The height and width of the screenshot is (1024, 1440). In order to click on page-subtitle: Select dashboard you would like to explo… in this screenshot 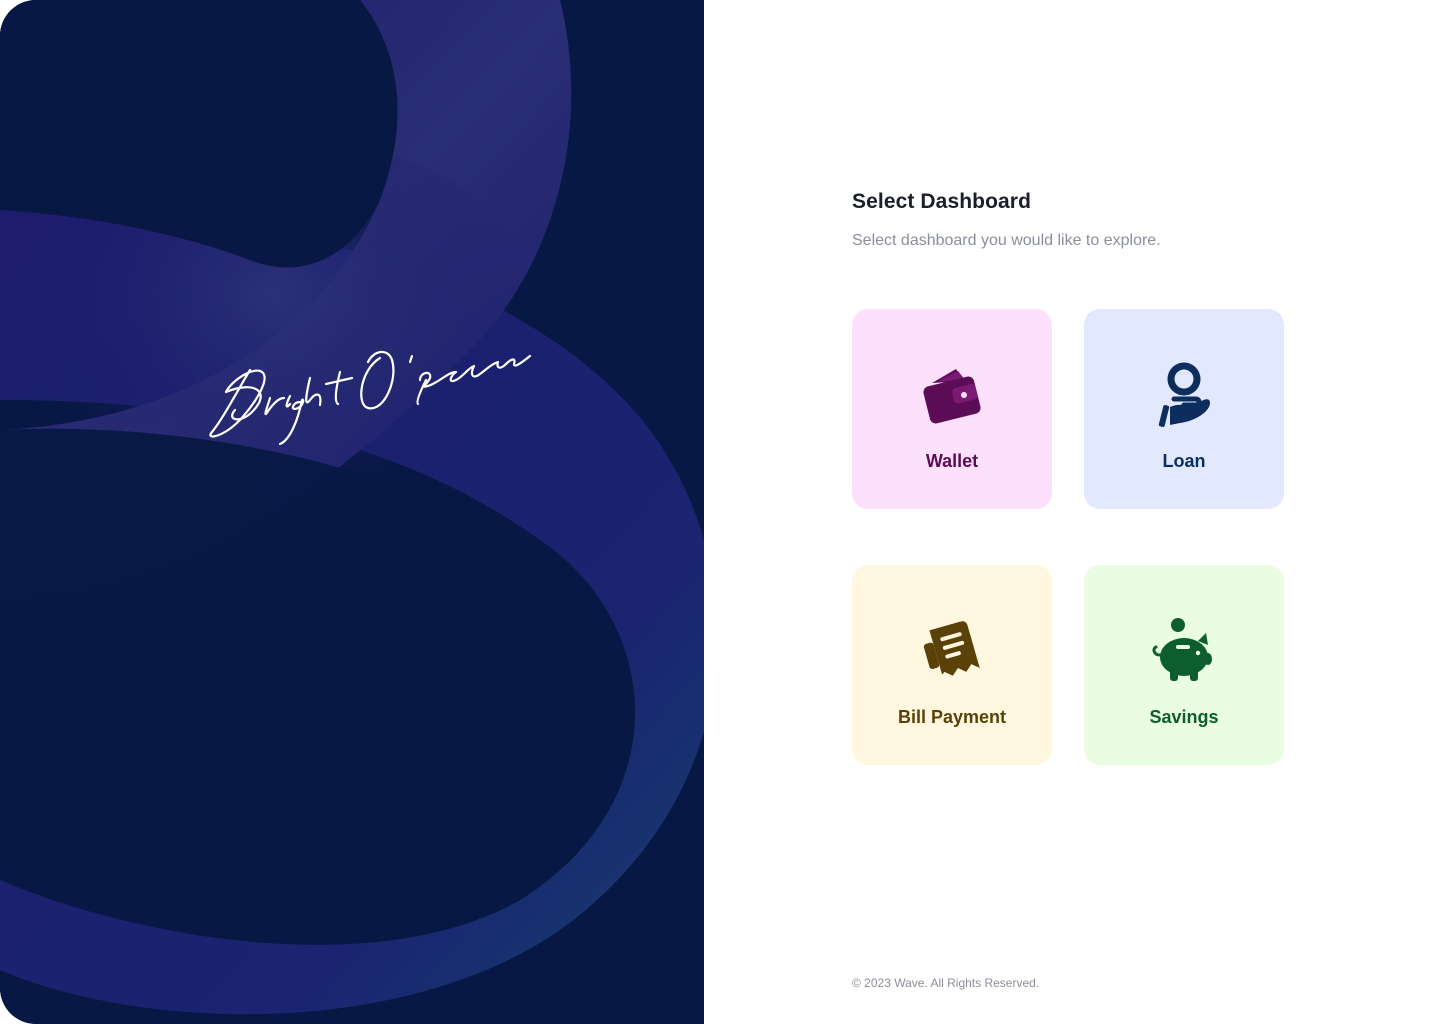, I will do `click(1006, 240)`.